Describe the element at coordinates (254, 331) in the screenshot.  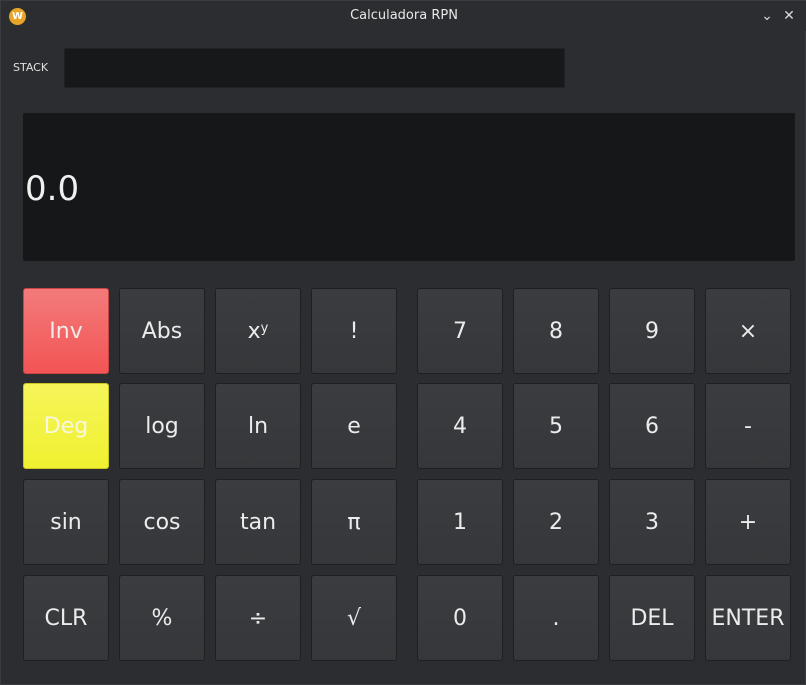
I see `power-base: x` at that location.